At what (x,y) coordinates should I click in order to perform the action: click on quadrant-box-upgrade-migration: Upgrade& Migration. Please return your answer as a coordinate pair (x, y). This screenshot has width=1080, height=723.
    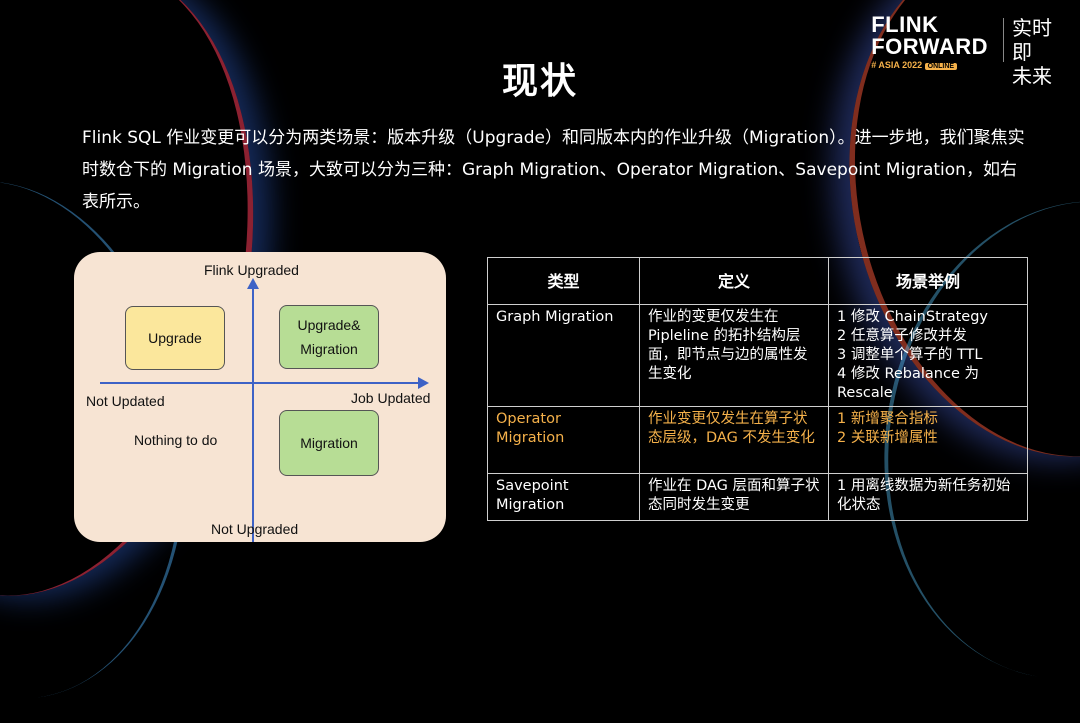
    Looking at the image, I should click on (329, 337).